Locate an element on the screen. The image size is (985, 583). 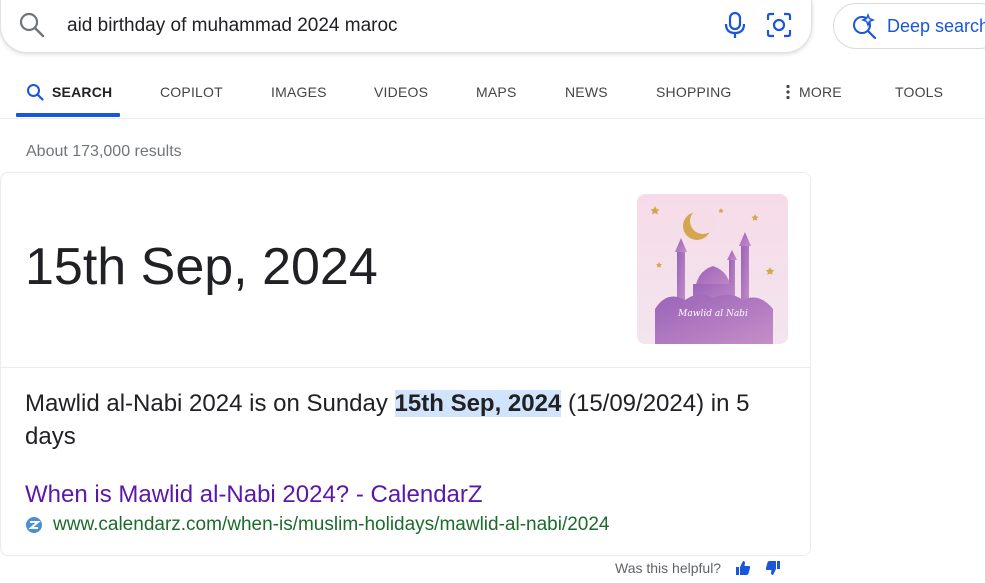
more-vertical-icon is located at coordinates (788, 92).